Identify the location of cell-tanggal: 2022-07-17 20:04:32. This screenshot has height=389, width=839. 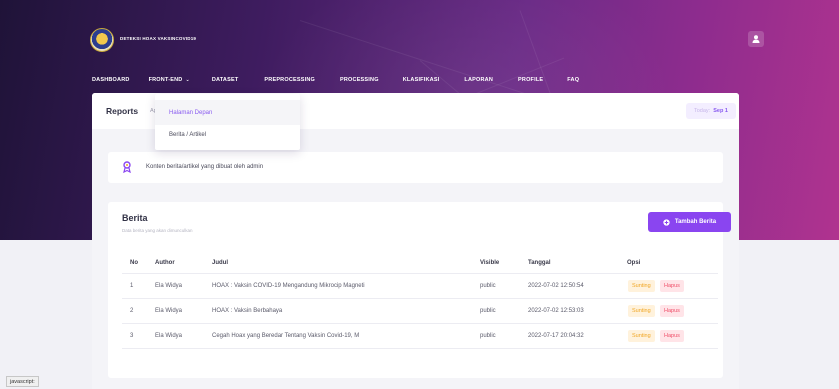
(556, 336).